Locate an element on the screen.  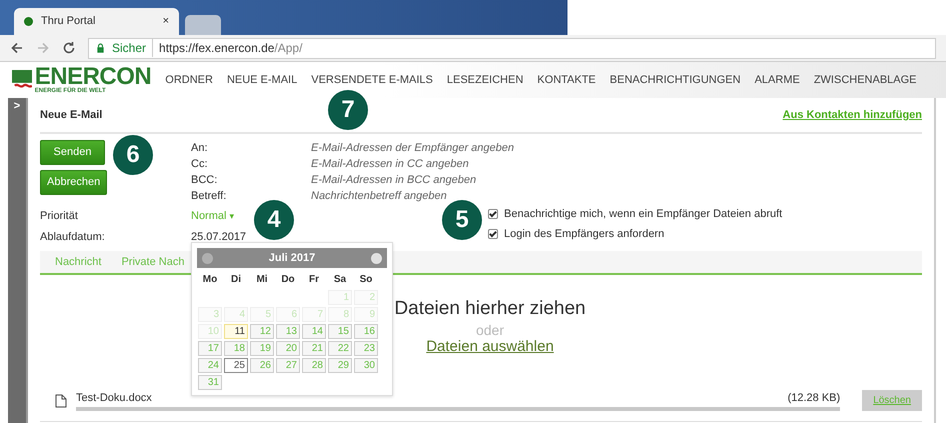
calendar-day: 17 is located at coordinates (210, 348).